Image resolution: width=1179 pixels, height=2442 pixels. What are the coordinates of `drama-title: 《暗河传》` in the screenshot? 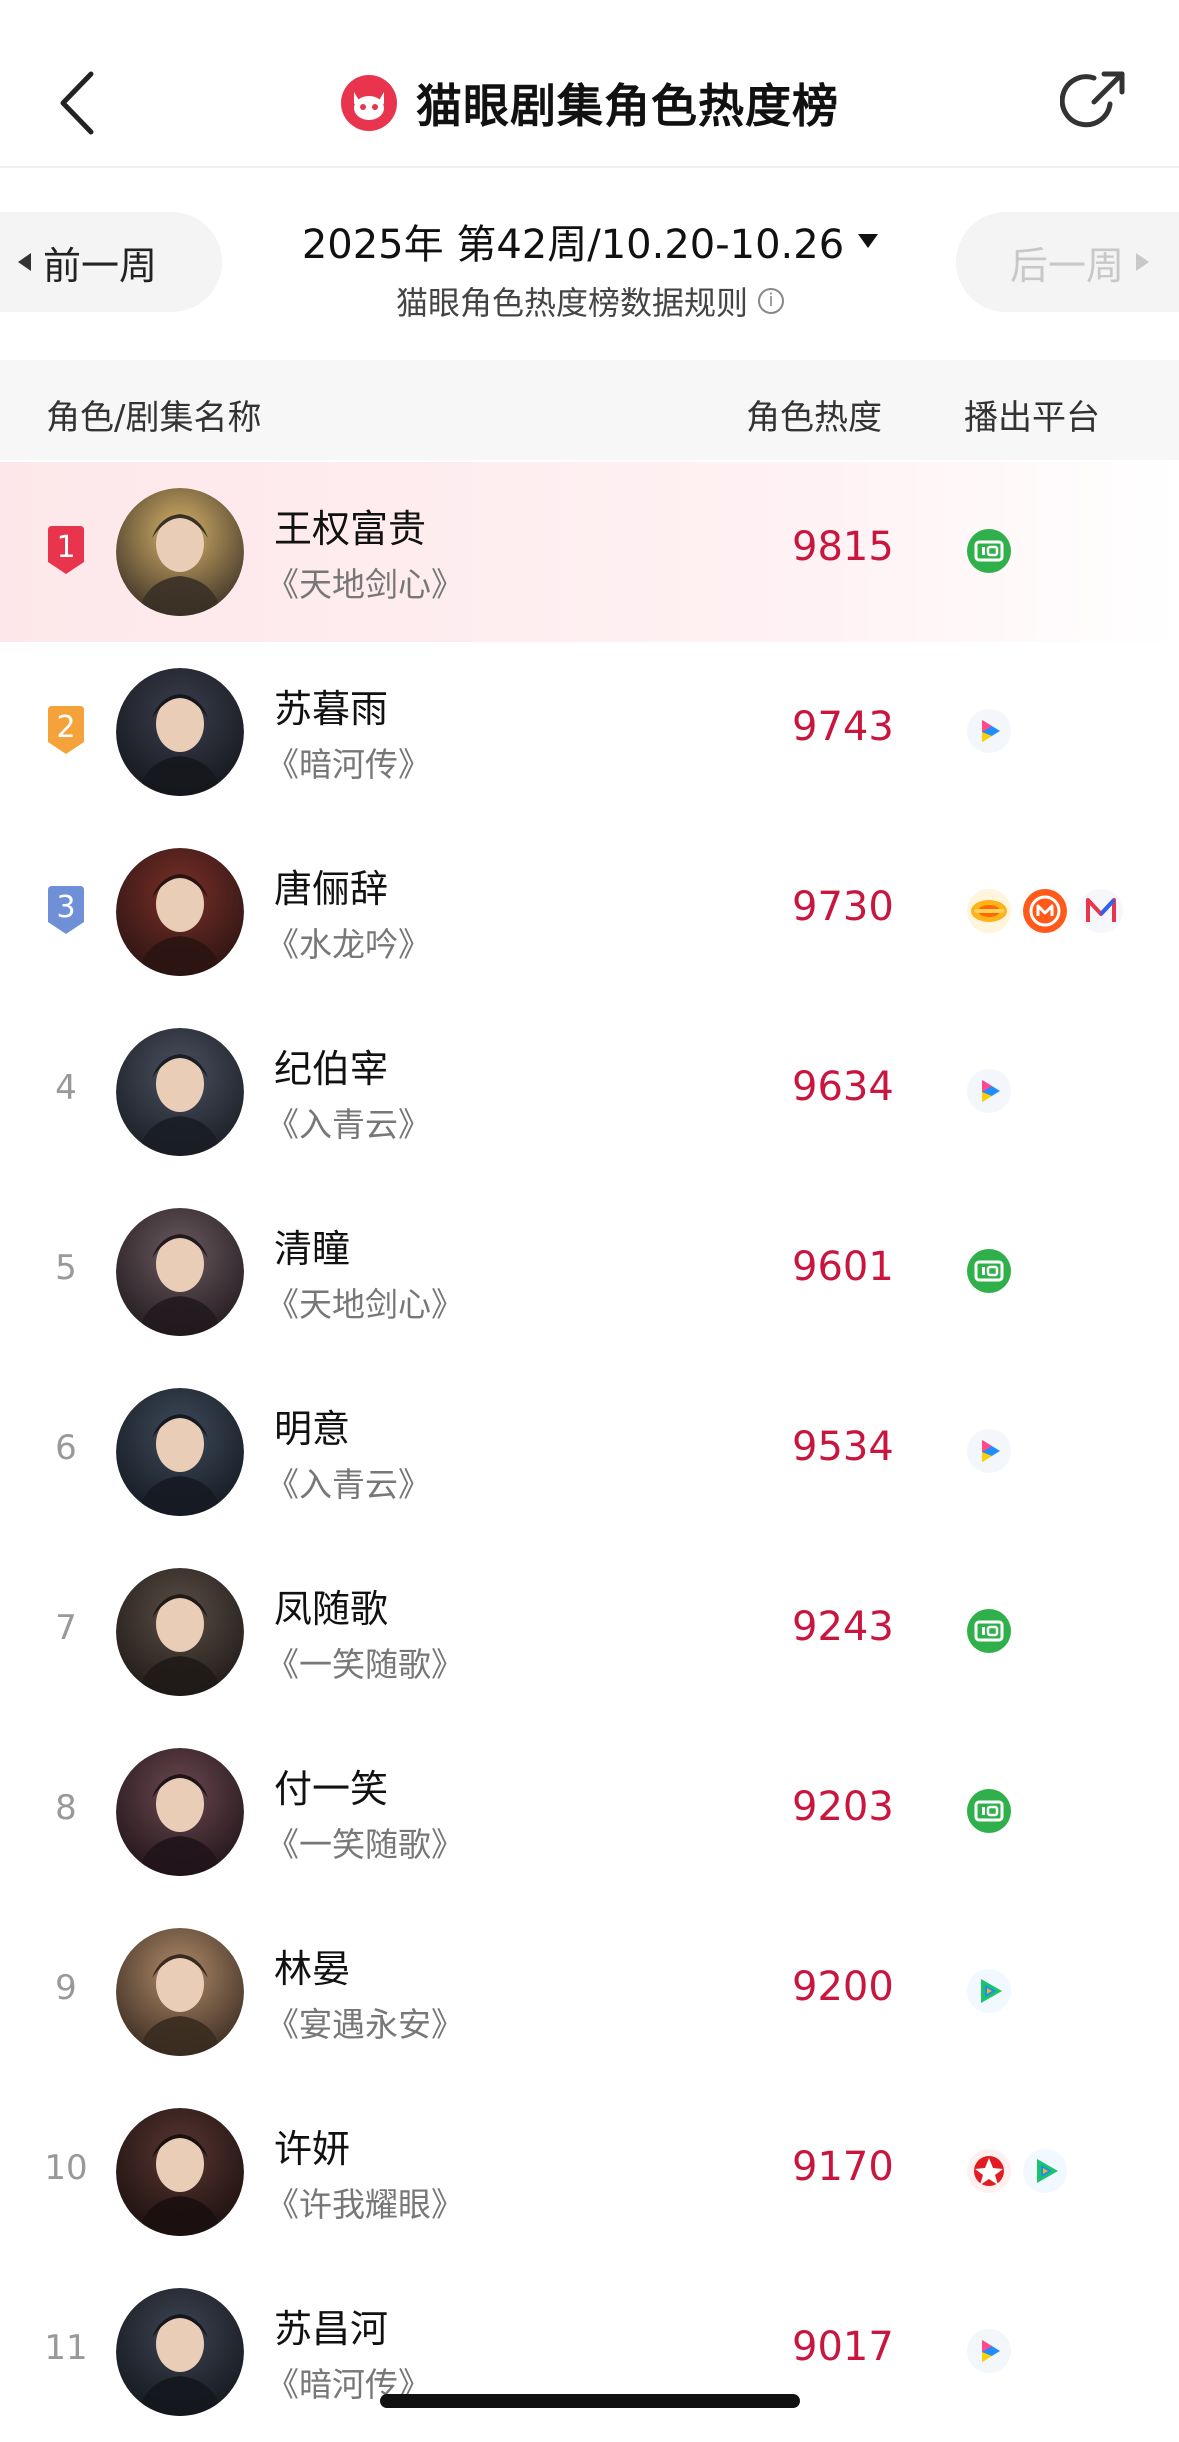 It's located at (348, 764).